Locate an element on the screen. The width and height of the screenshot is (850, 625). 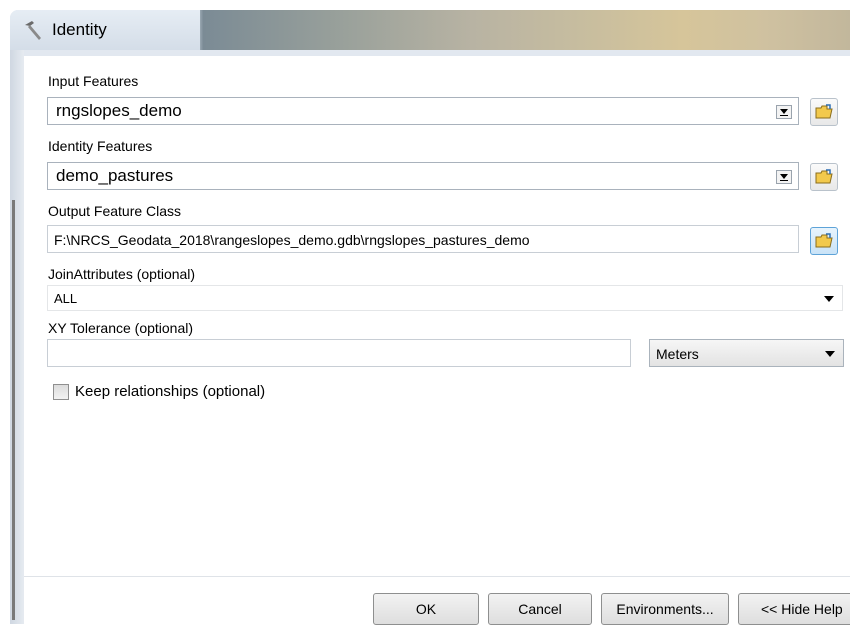
input-features-dropdown-arrow is located at coordinates (784, 112).